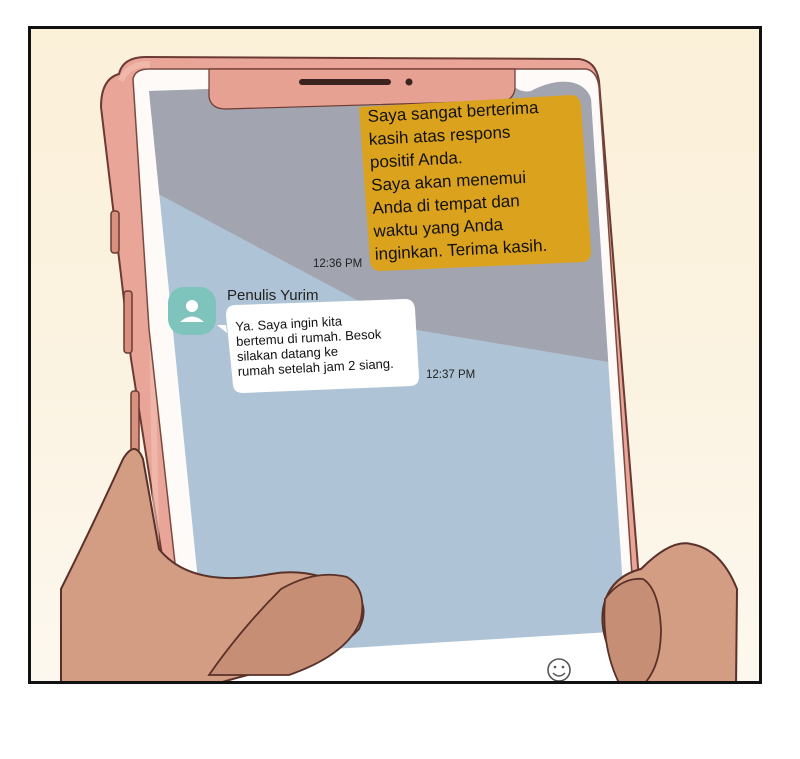 This screenshot has height=759, width=800. What do you see at coordinates (345, 82) in the screenshot?
I see `speaker-grille` at bounding box center [345, 82].